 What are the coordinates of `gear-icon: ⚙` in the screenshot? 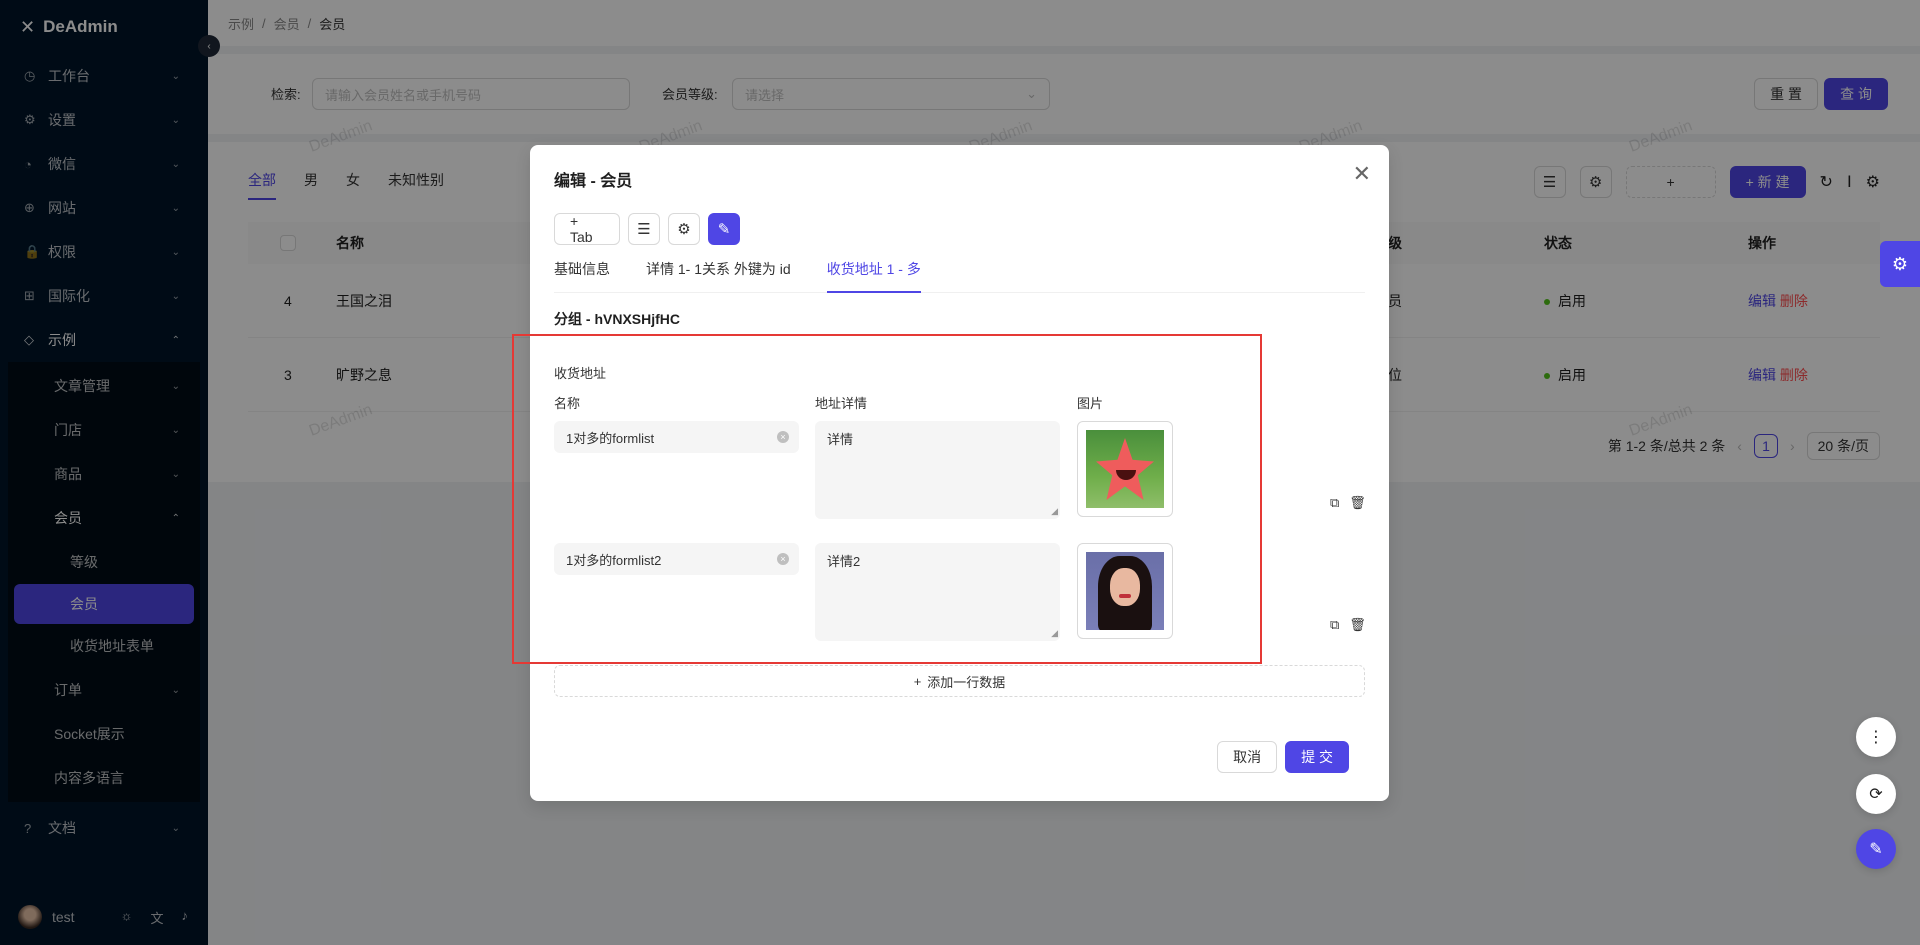 It's located at (684, 229).